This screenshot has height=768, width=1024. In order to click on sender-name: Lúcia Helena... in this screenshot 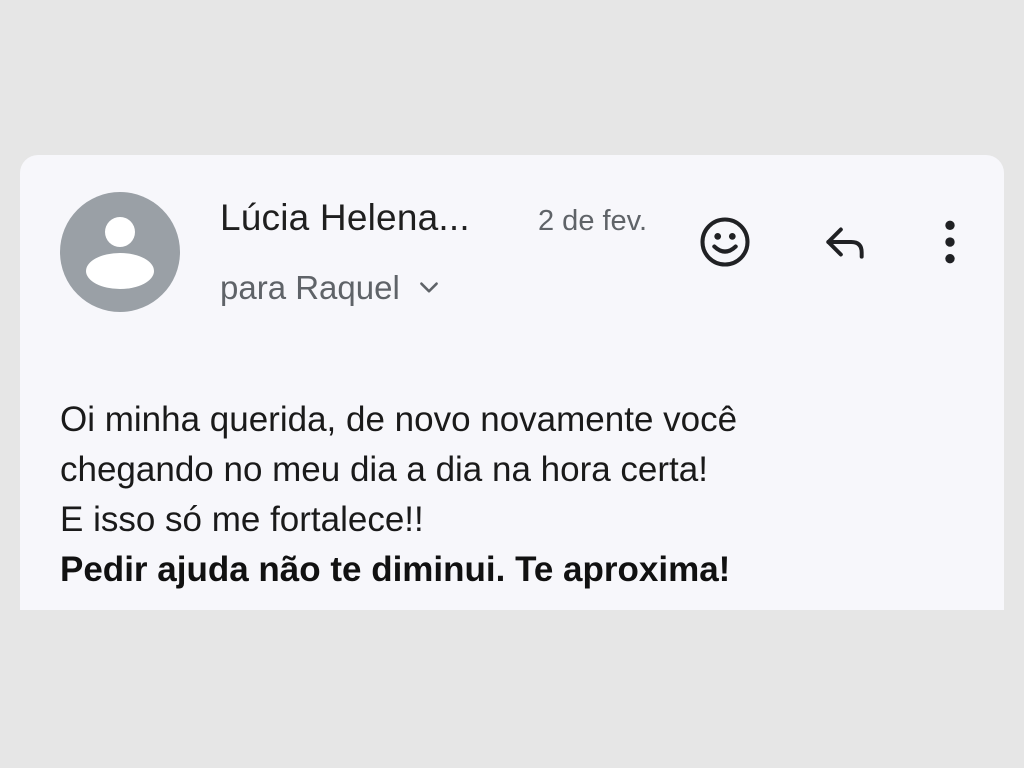, I will do `click(345, 218)`.